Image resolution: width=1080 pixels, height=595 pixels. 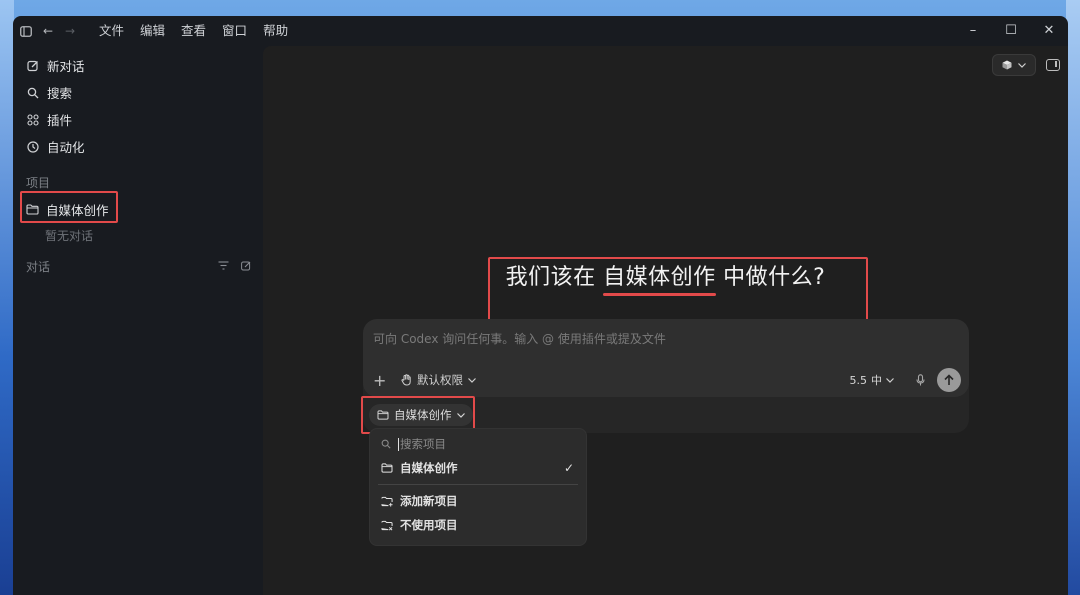 What do you see at coordinates (138, 146) in the screenshot?
I see `sidebar-item-automation: 自动化` at bounding box center [138, 146].